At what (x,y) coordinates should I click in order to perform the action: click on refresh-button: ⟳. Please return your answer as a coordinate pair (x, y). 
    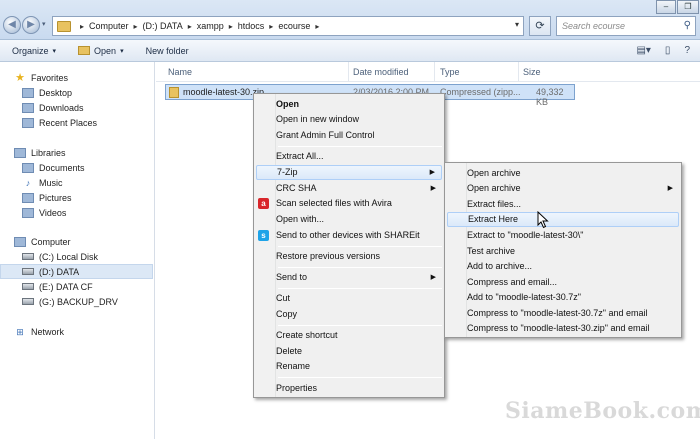
    Looking at the image, I should click on (540, 26).